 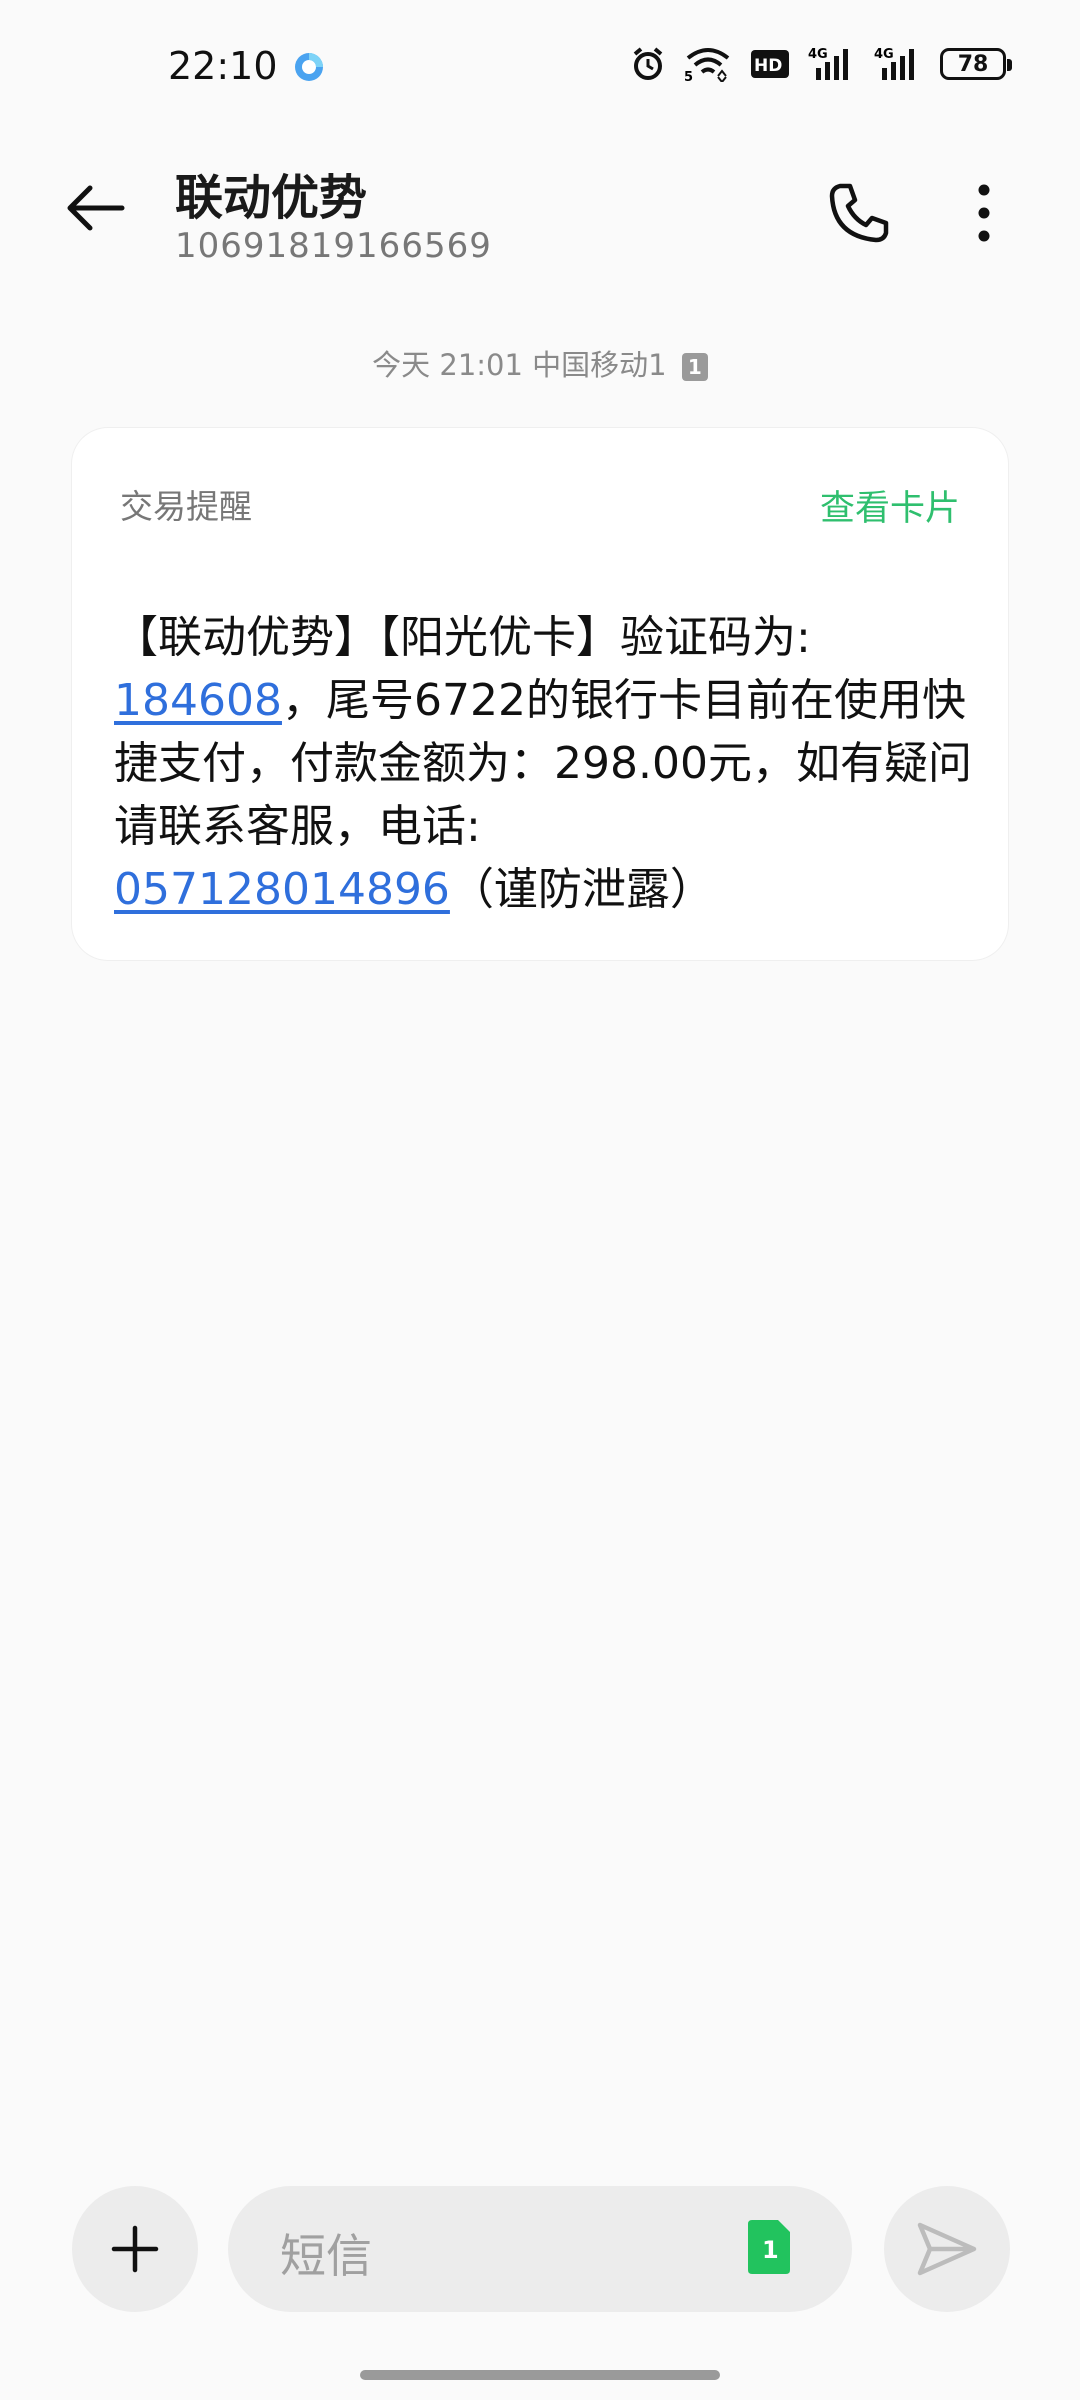 I want to click on send-button, so click(x=947, y=2249).